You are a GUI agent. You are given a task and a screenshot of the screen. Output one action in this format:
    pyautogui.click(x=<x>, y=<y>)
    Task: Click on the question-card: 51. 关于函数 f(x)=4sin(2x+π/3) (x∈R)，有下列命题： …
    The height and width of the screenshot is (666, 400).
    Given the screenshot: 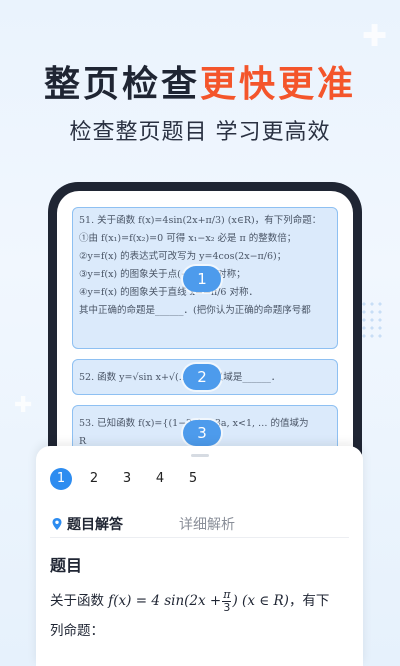 What is the action you would take?
    pyautogui.click(x=205, y=278)
    